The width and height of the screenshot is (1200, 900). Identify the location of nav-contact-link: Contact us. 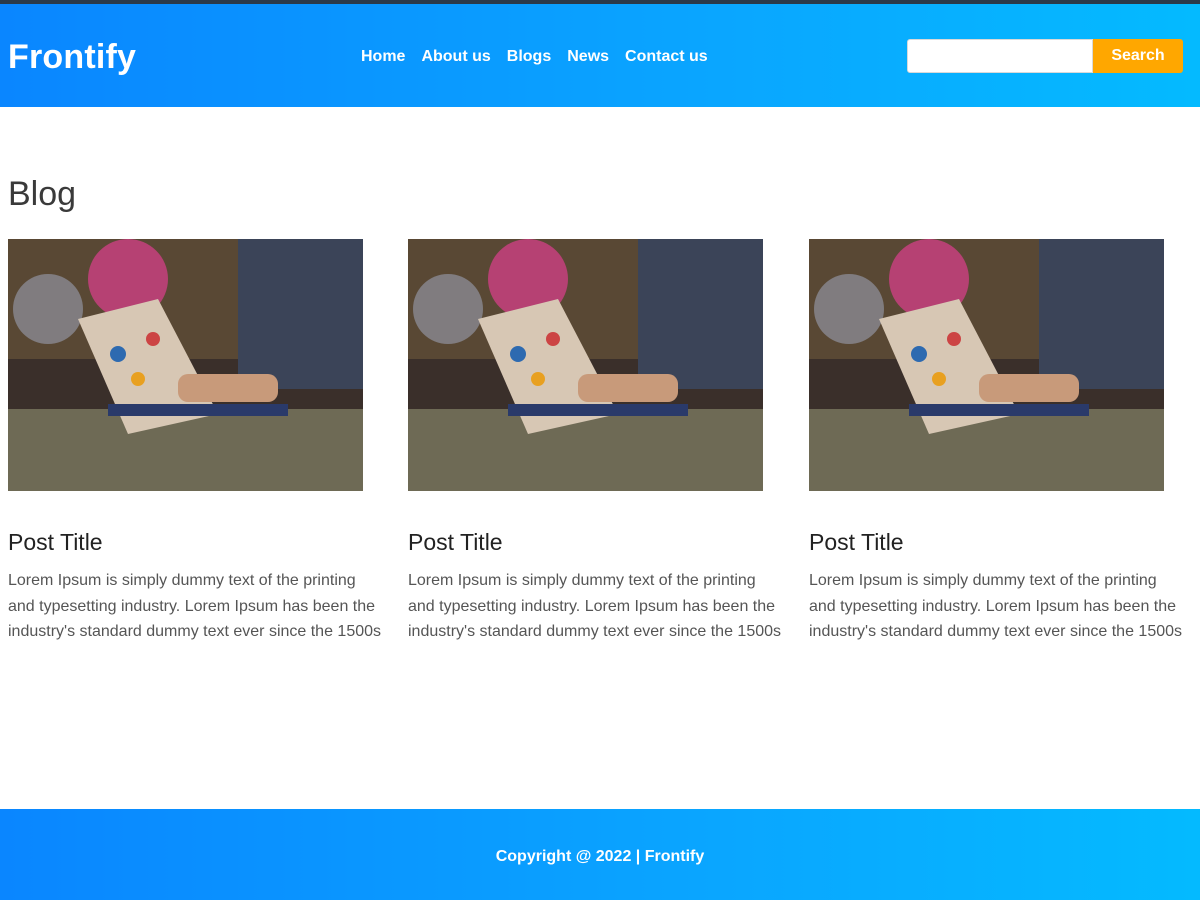
(666, 57).